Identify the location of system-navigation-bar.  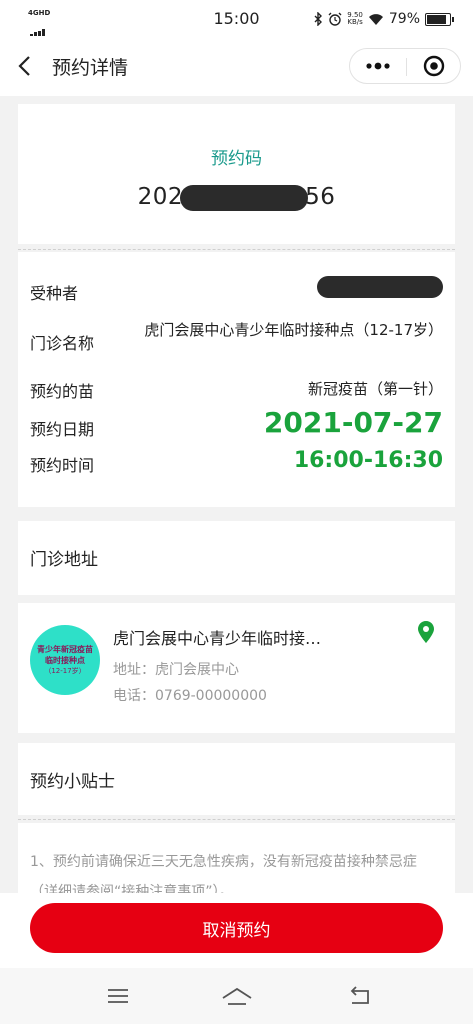
(236, 996).